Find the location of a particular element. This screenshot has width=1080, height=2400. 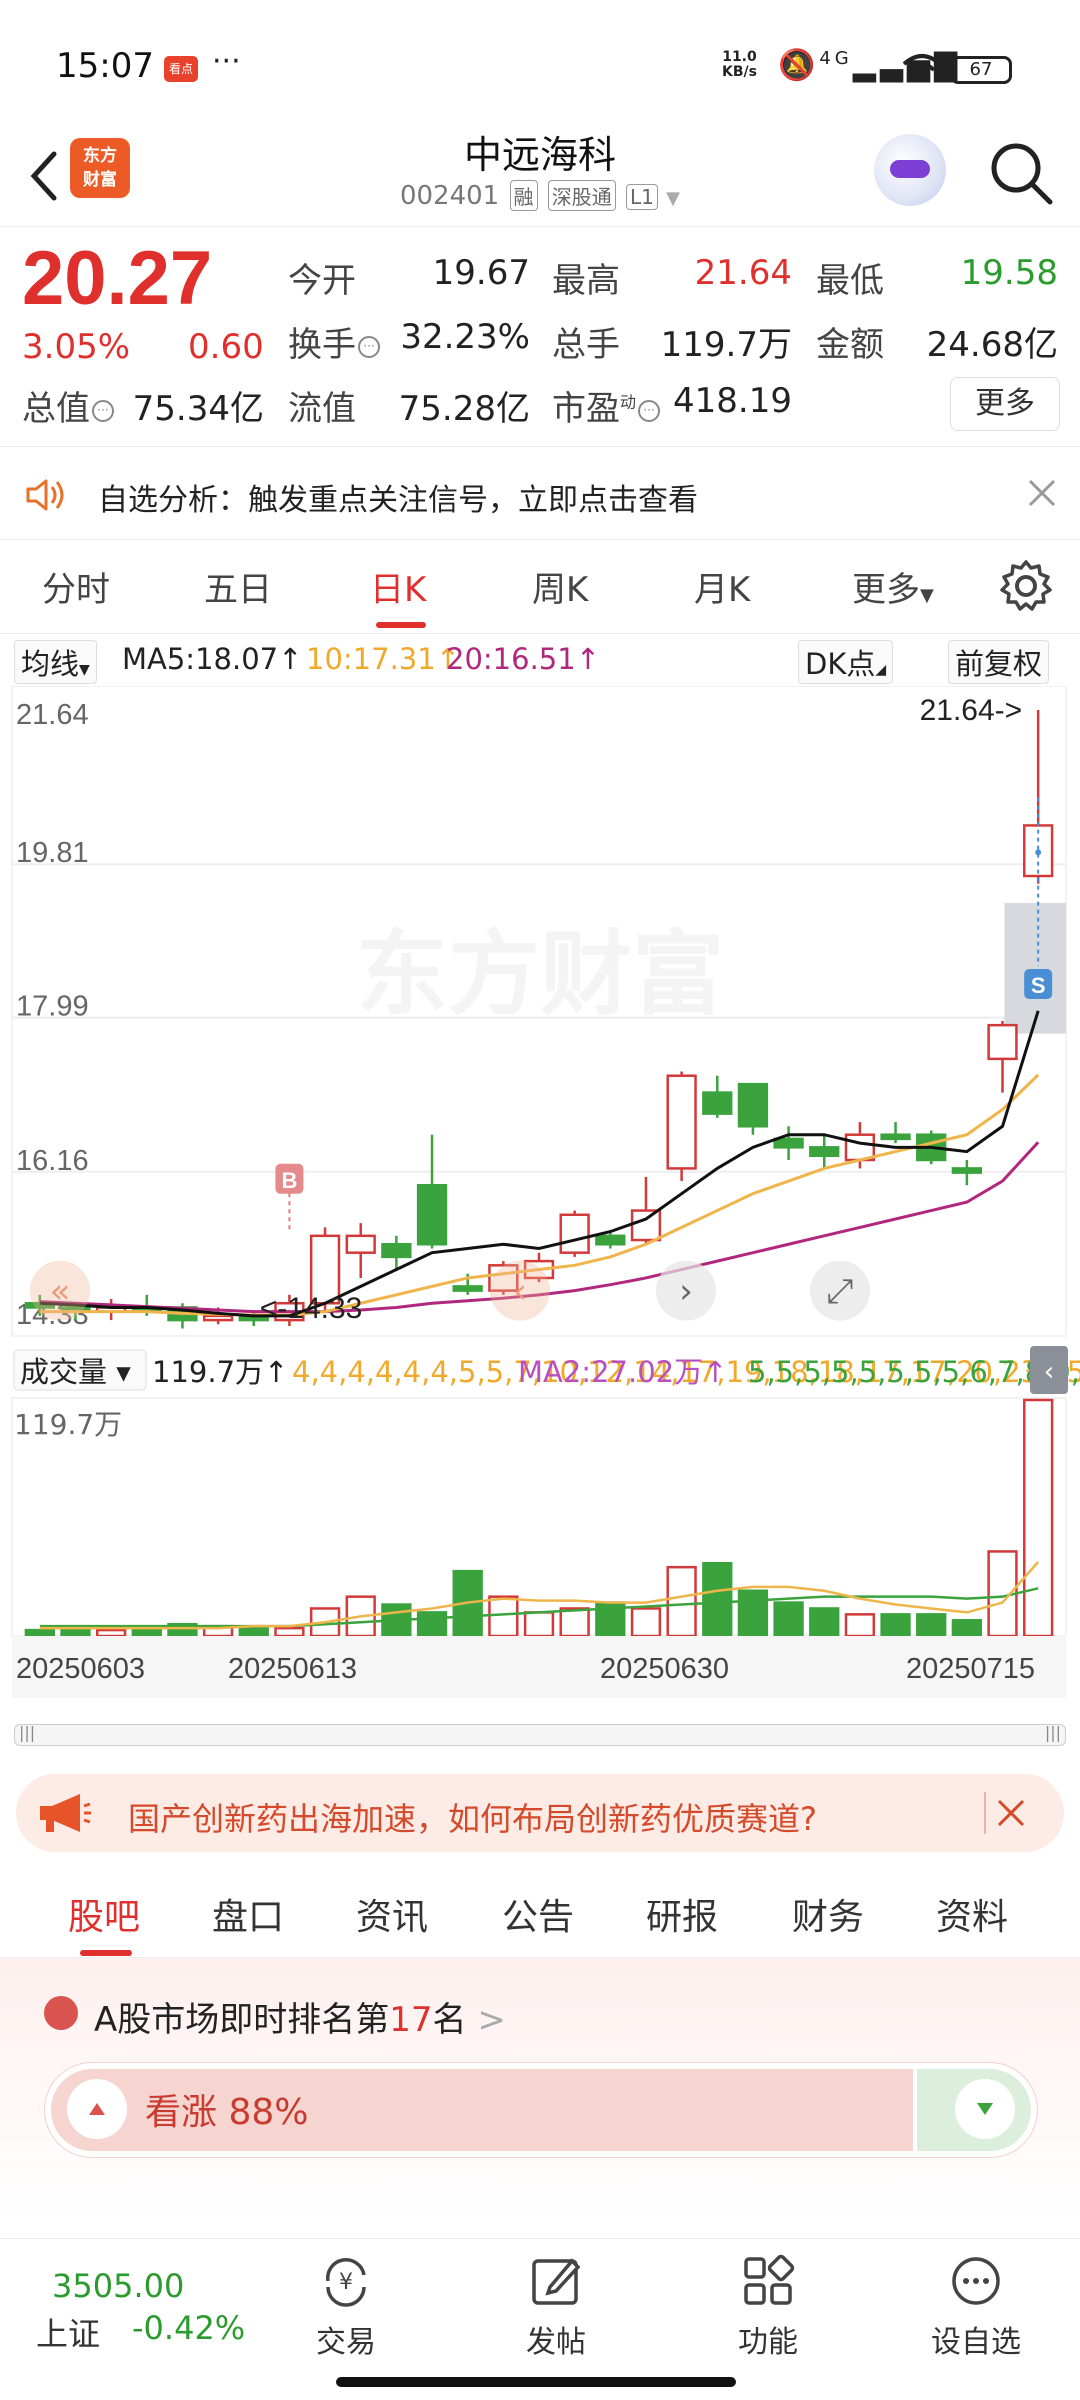

change-amount: 0.60 is located at coordinates (226, 347).